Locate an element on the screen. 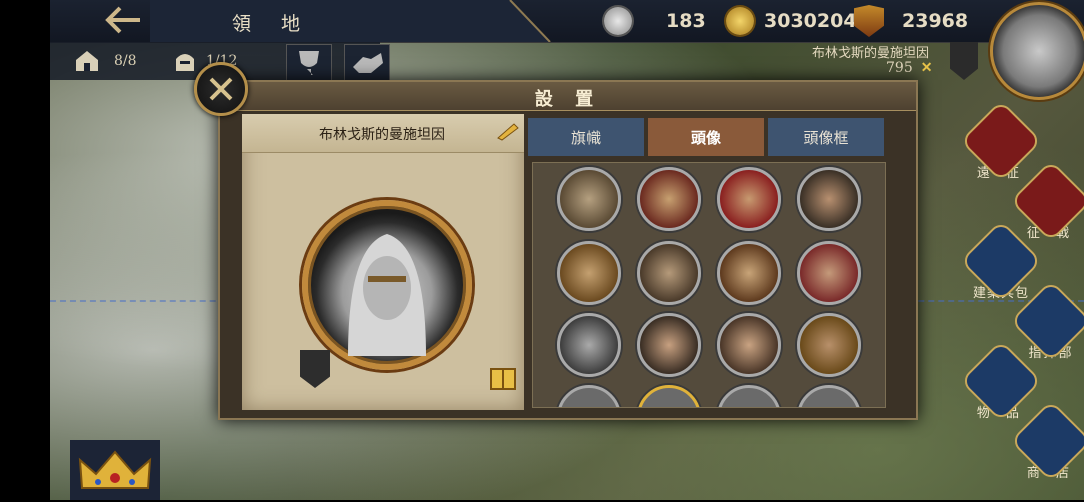  side-menu-items: 物 品 is located at coordinates (1001, 381).